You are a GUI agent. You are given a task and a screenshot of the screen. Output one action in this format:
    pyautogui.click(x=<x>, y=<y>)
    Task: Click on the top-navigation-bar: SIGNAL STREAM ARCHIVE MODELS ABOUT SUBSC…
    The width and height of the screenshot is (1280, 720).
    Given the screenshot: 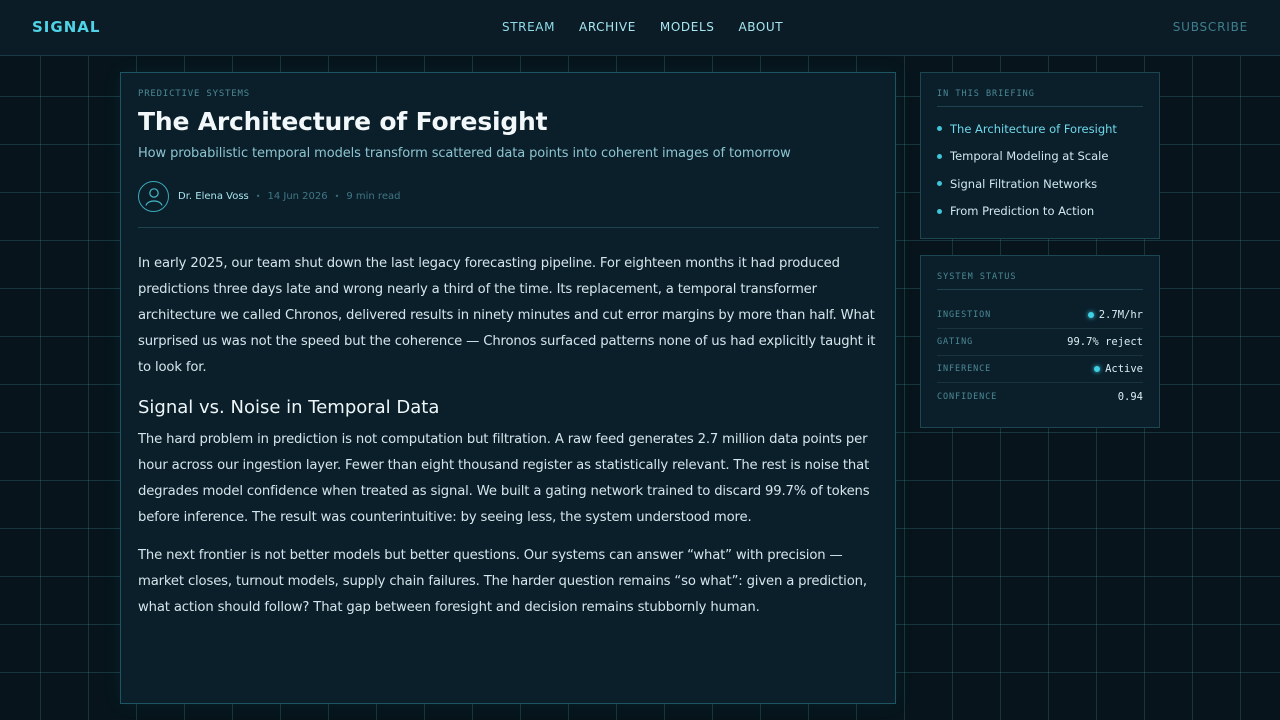 What is the action you would take?
    pyautogui.click(x=640, y=28)
    